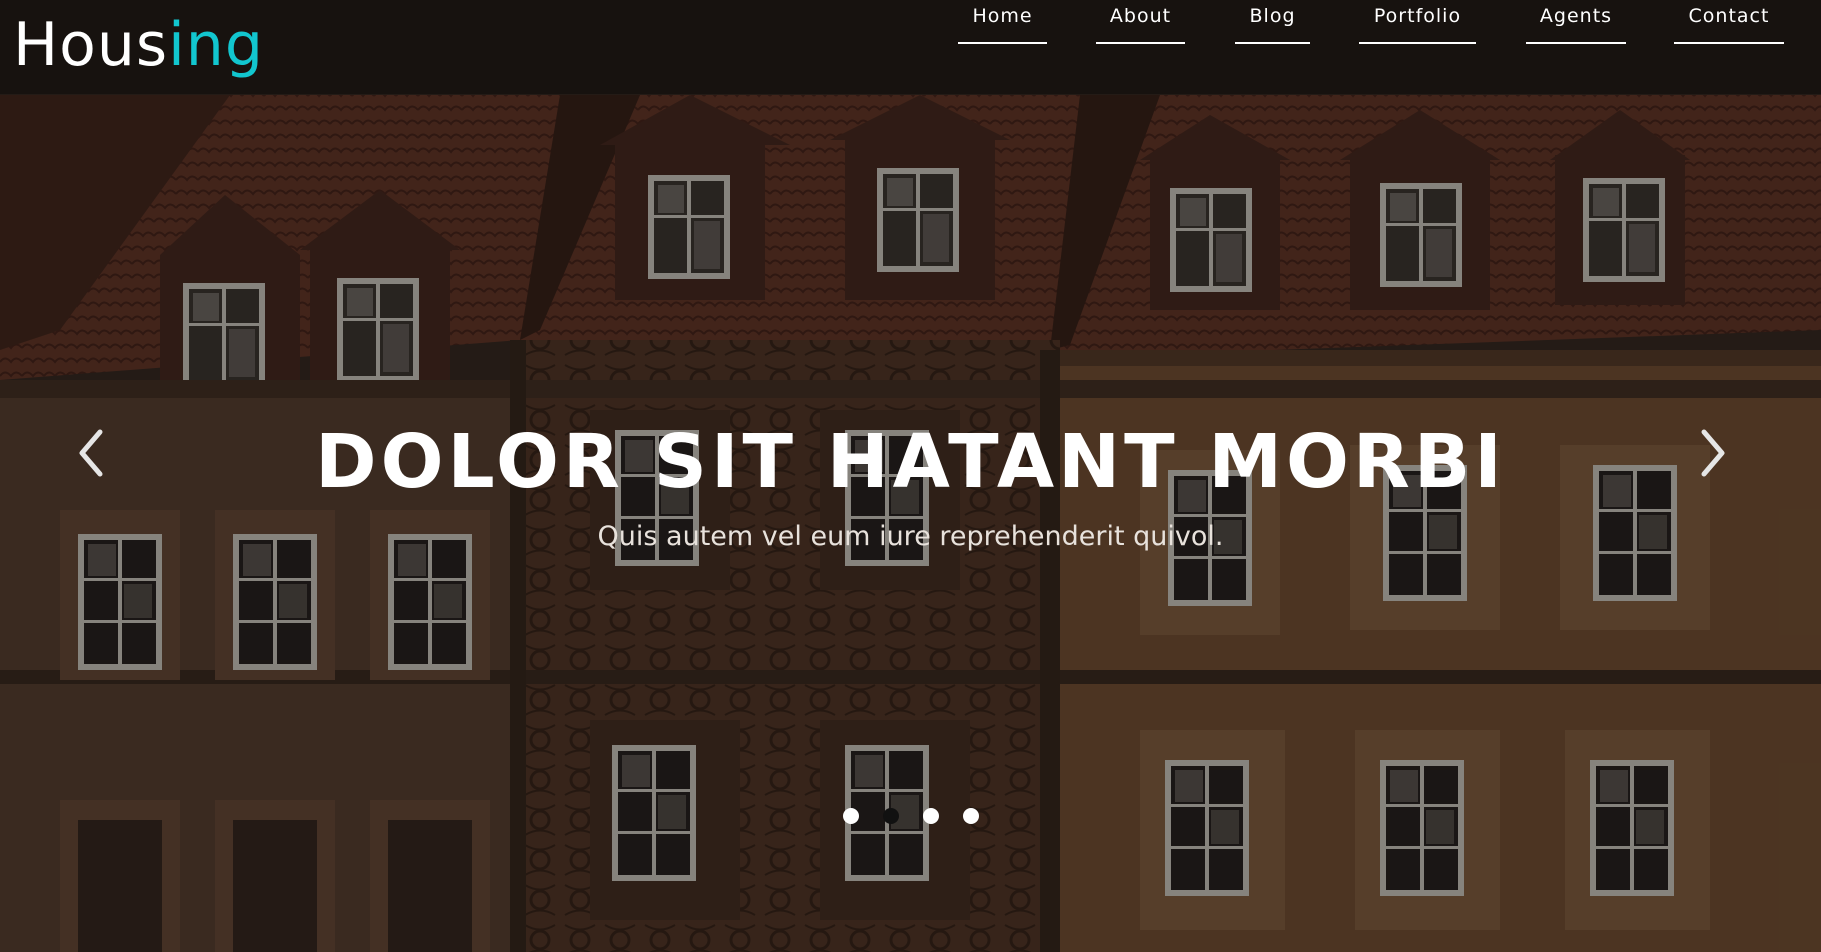 This screenshot has width=1821, height=952. I want to click on chevron-right-icon, so click(1713, 453).